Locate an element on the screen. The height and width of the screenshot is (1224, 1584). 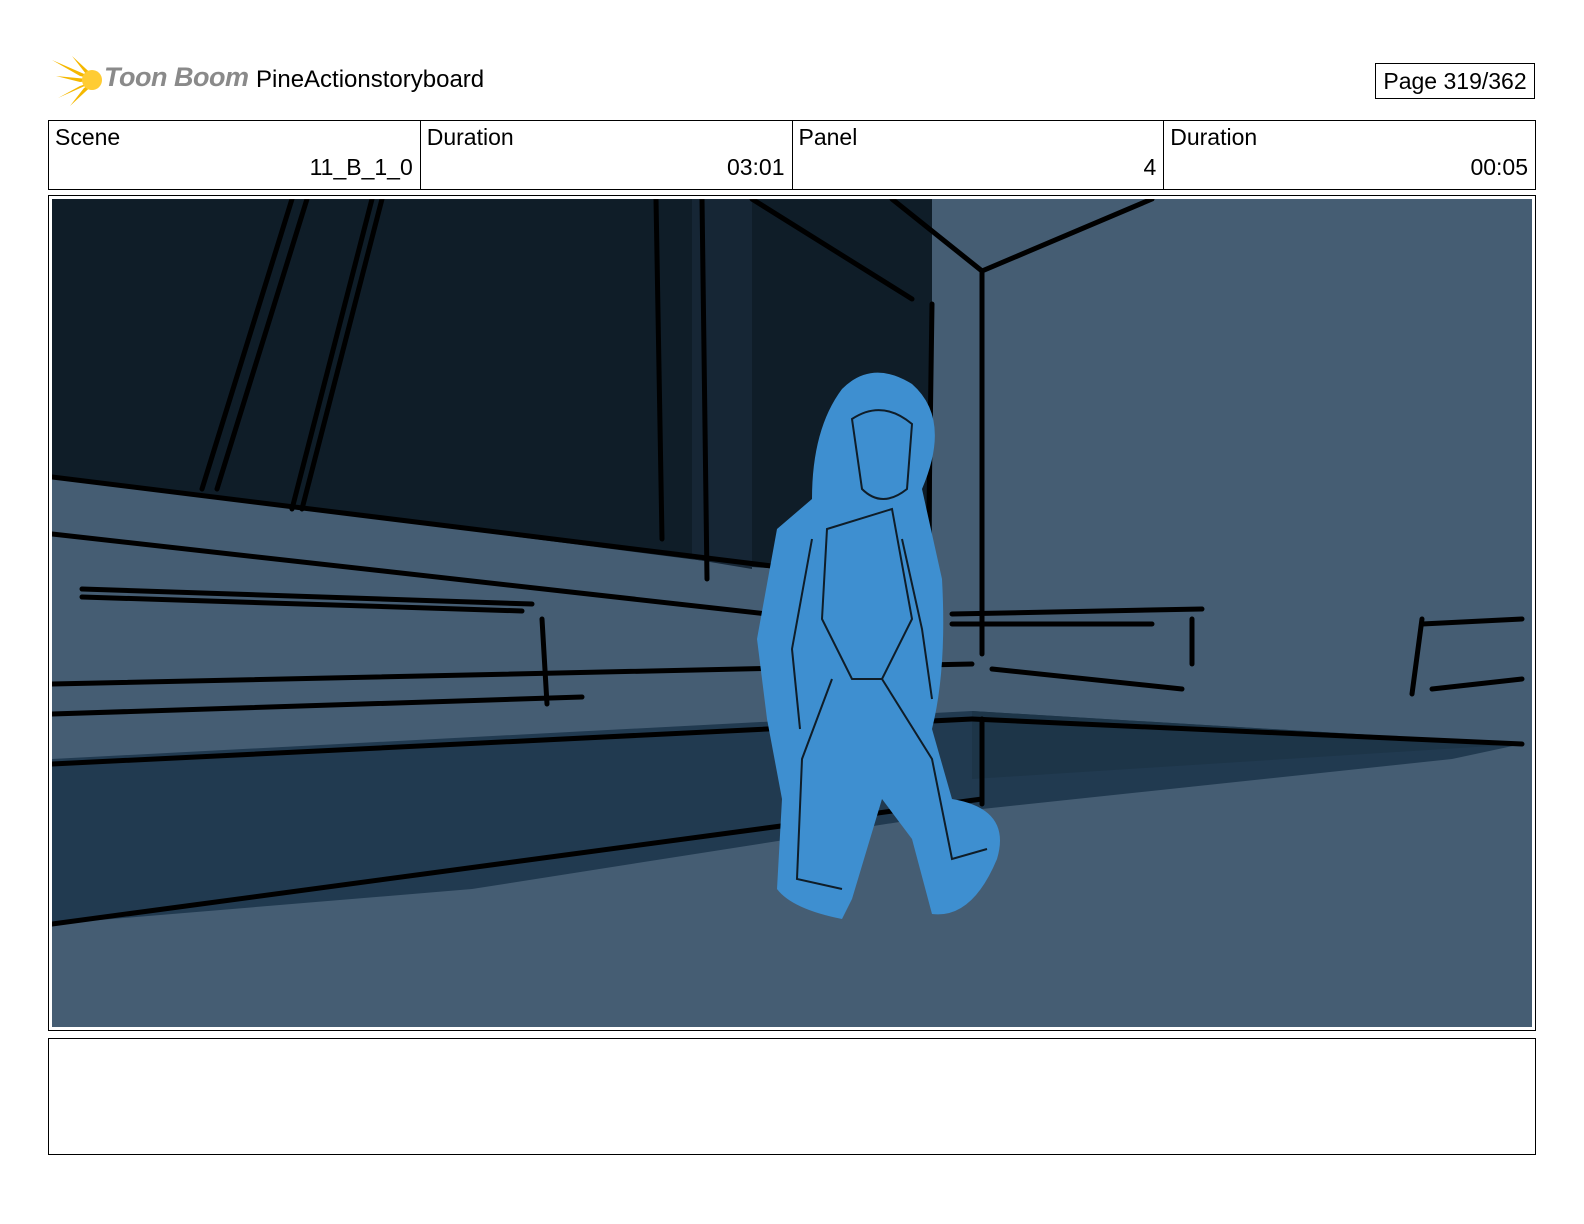
scene-cell: Scene 11_B_1_0 is located at coordinates (235, 155).